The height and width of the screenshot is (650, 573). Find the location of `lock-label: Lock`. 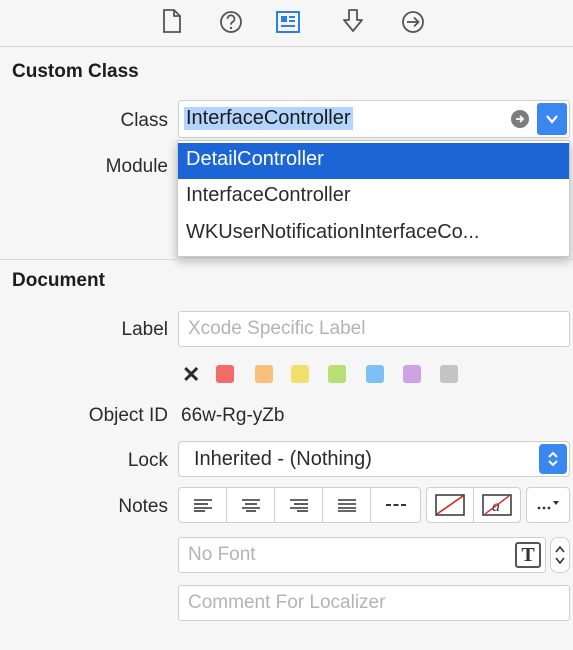

lock-label: Lock is located at coordinates (147, 460).